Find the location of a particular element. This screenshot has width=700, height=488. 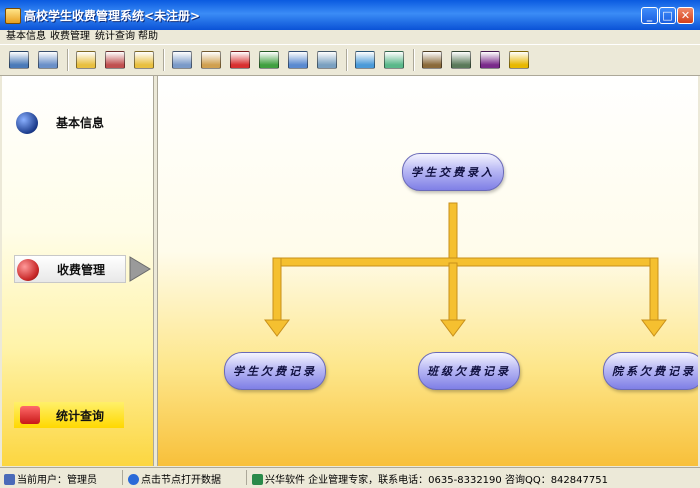

magnifier-icon is located at coordinates (327, 60).